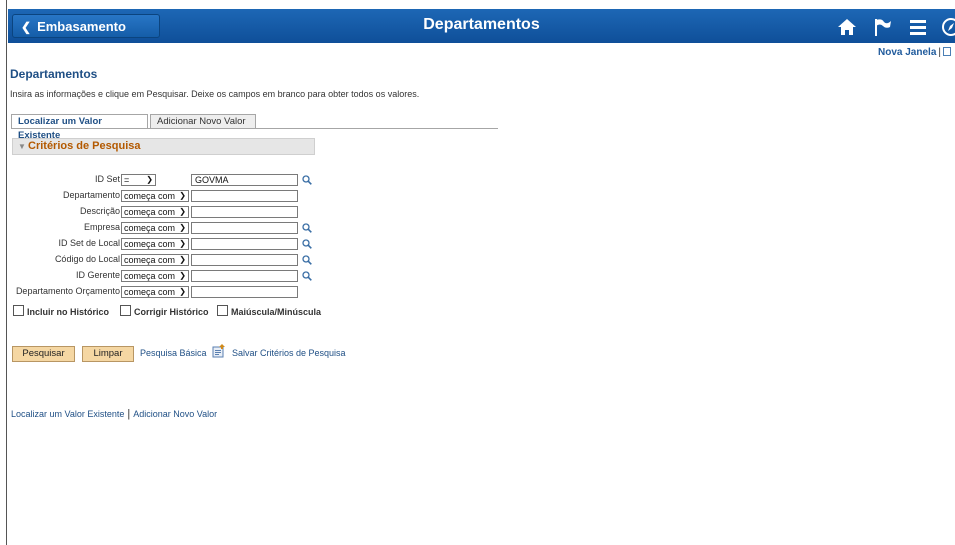  I want to click on home-icon, so click(847, 27).